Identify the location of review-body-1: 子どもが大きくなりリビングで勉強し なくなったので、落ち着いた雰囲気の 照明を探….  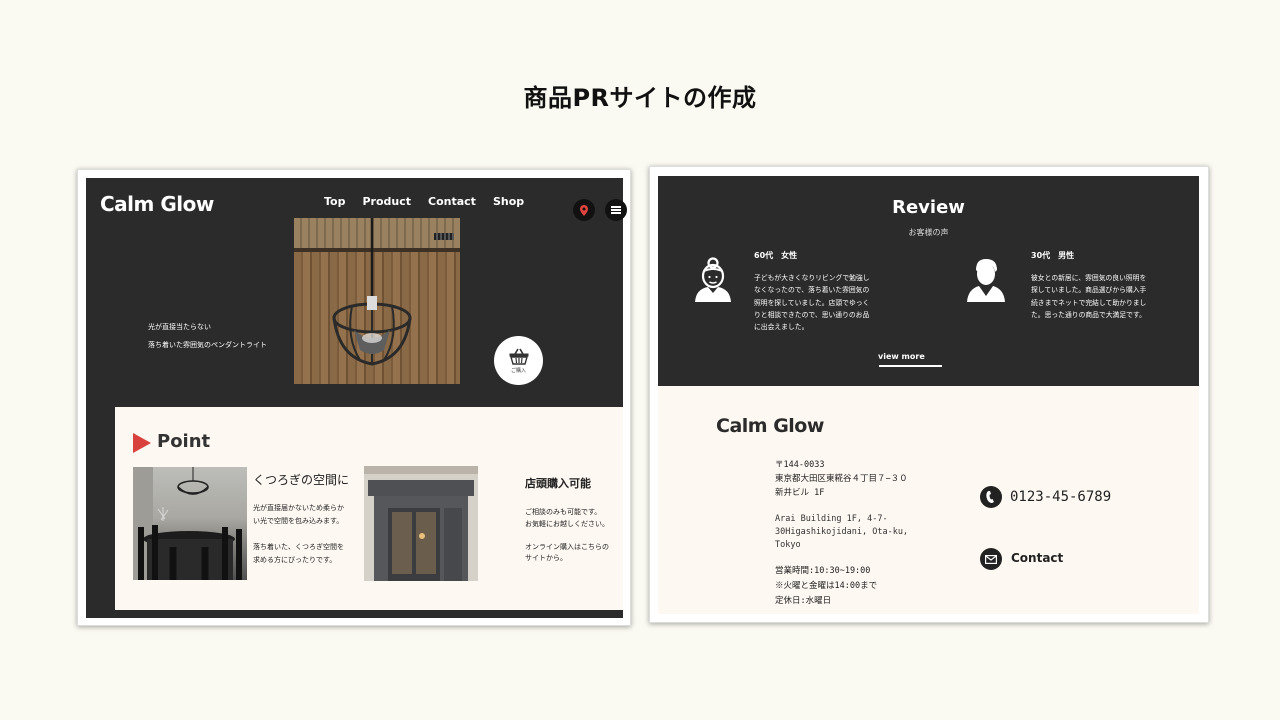
(812, 303).